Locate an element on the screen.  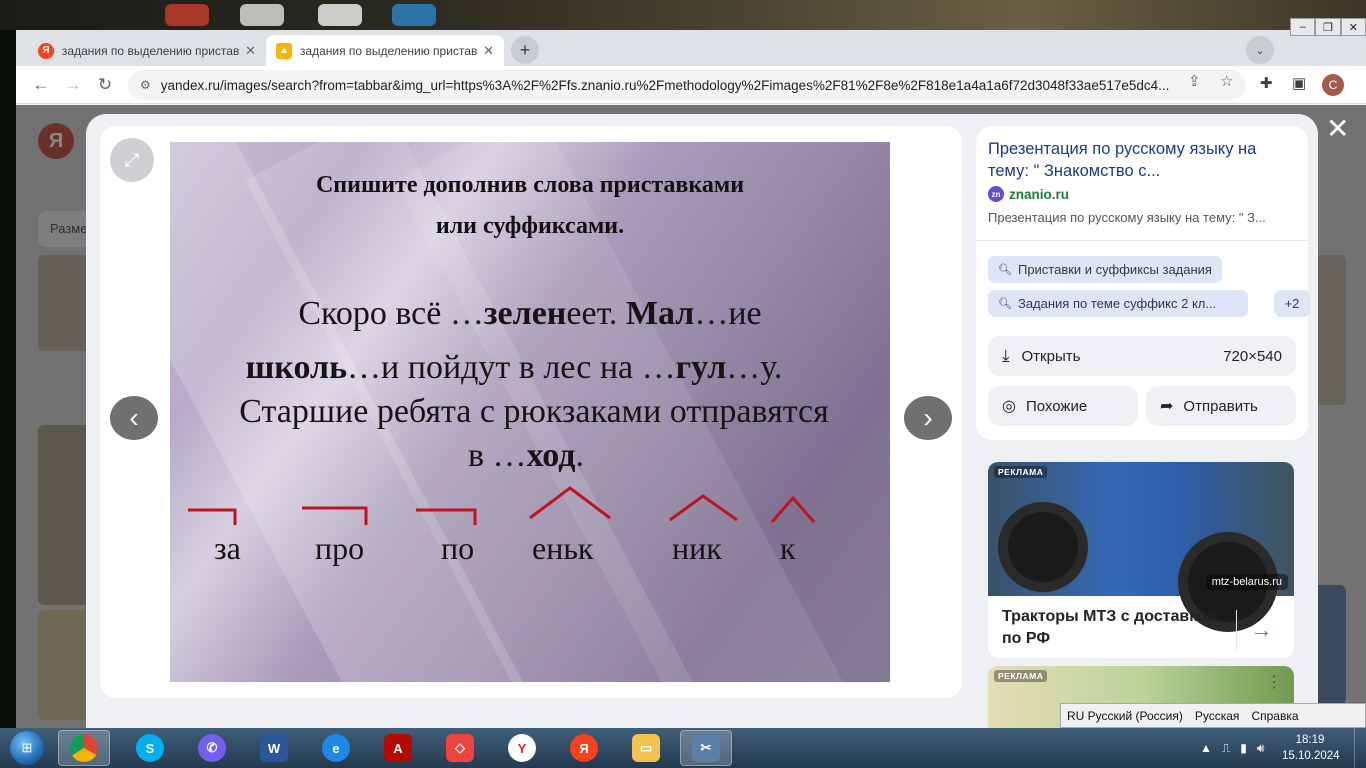
yandex-favicon-icon: Я is located at coordinates (46, 50).